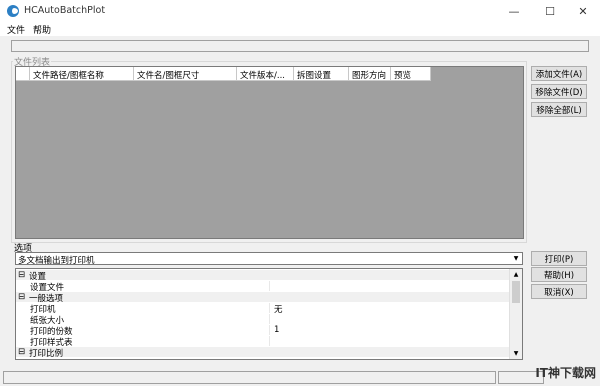 Image resolution: width=600 pixels, height=386 pixels. I want to click on column-header-orientation: 图形方向, so click(370, 74).